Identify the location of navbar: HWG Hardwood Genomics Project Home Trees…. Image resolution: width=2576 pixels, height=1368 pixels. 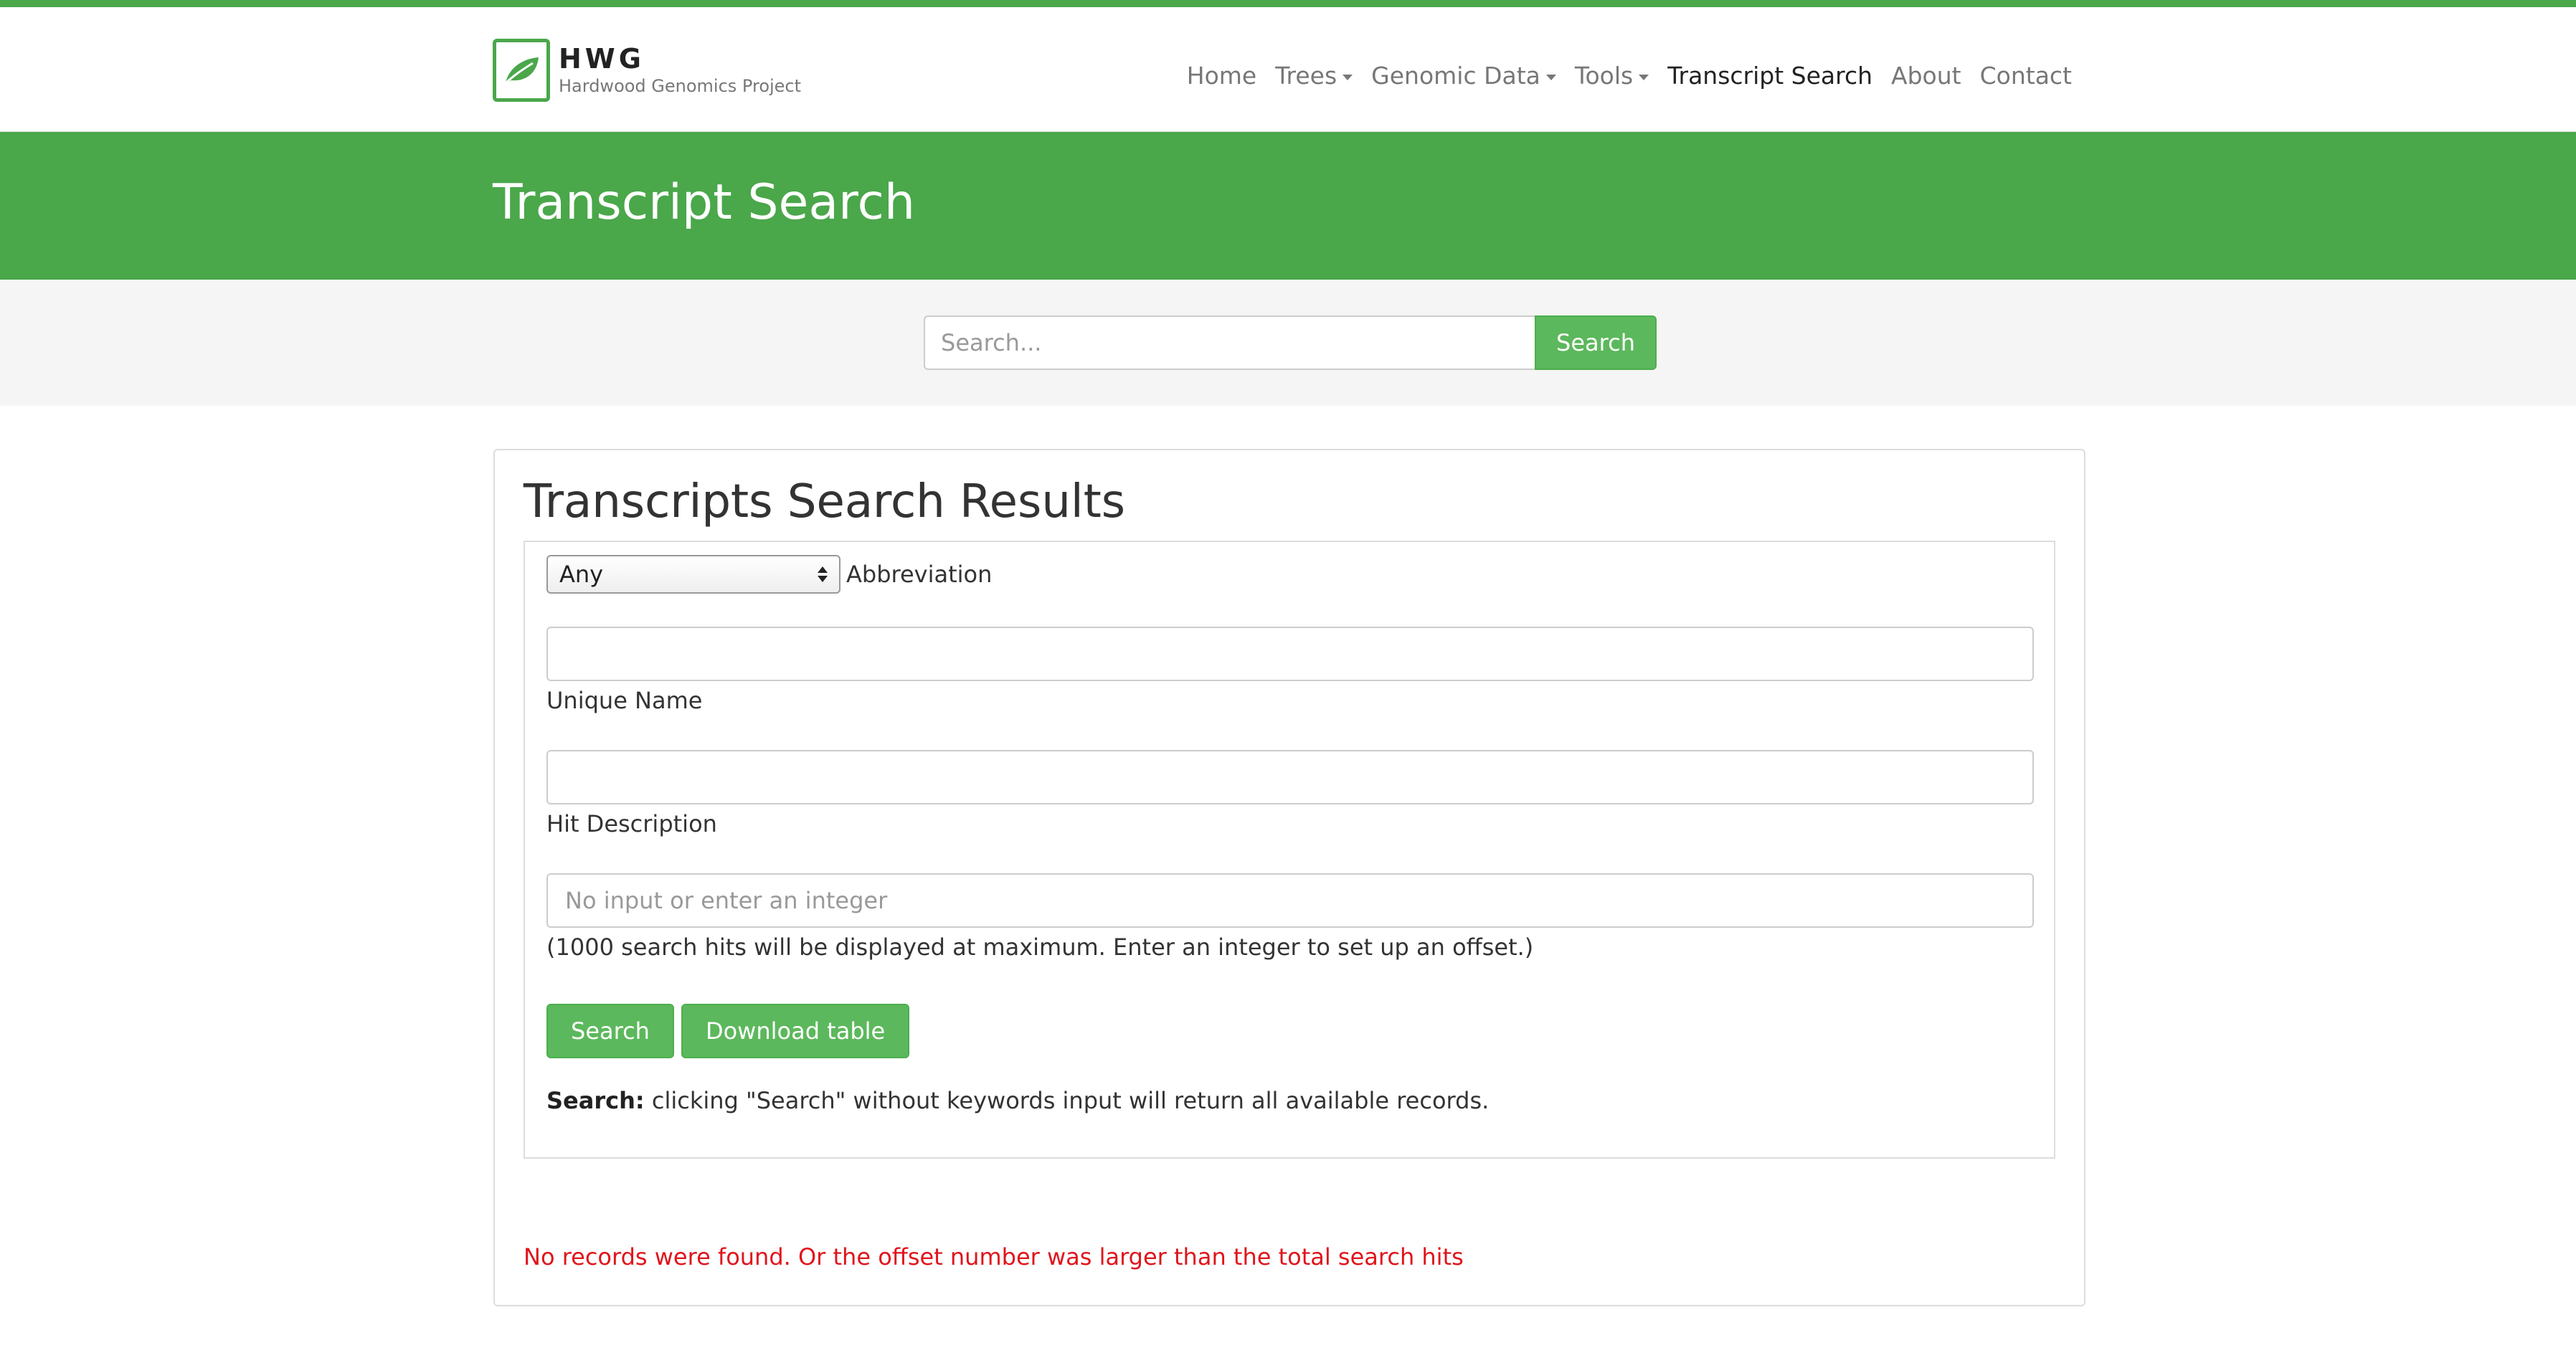
(1288, 69).